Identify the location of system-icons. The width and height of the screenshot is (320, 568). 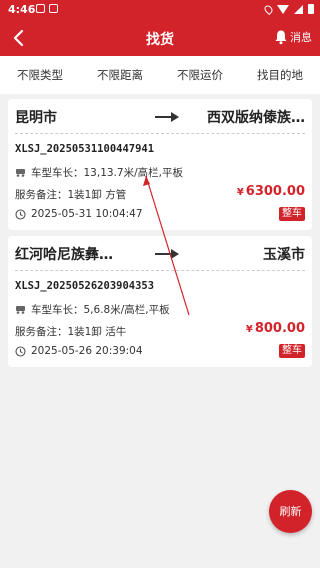
(288, 9).